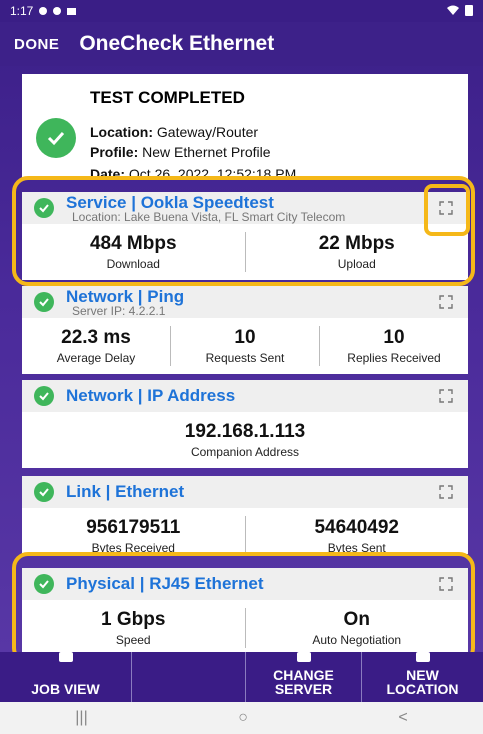 This screenshot has height=734, width=483. Describe the element at coordinates (56, 138) in the screenshot. I see `success-check-icon` at that location.